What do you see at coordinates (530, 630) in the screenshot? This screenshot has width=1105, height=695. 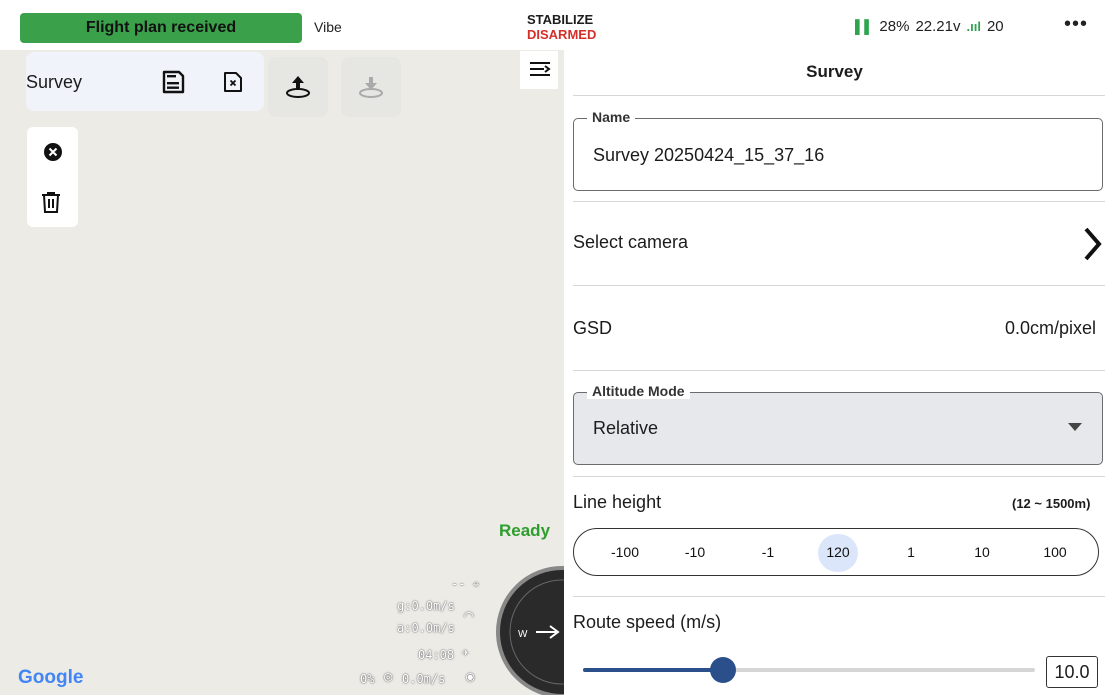 I see `compass-widget: W` at bounding box center [530, 630].